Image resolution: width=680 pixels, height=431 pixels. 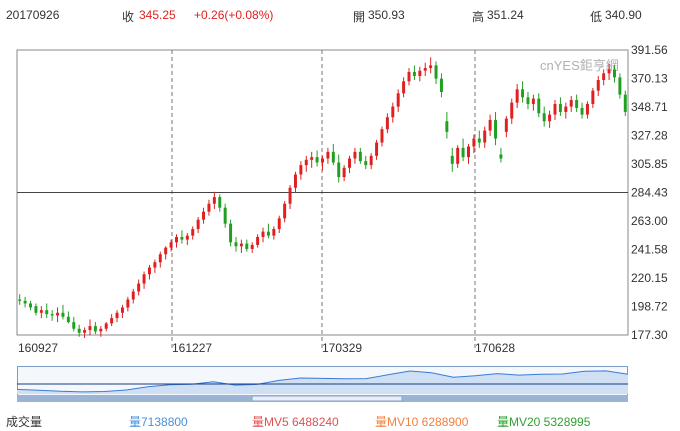 What do you see at coordinates (544, 422) in the screenshot?
I see `volume-mv20: 量MV20 5328995` at bounding box center [544, 422].